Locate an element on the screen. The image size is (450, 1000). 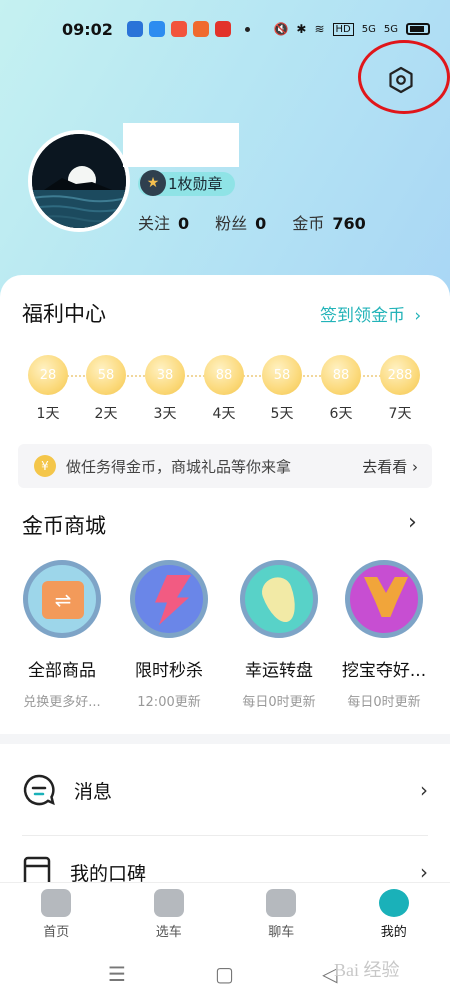
tab-home: 首页 is located at coordinates (56, 914).